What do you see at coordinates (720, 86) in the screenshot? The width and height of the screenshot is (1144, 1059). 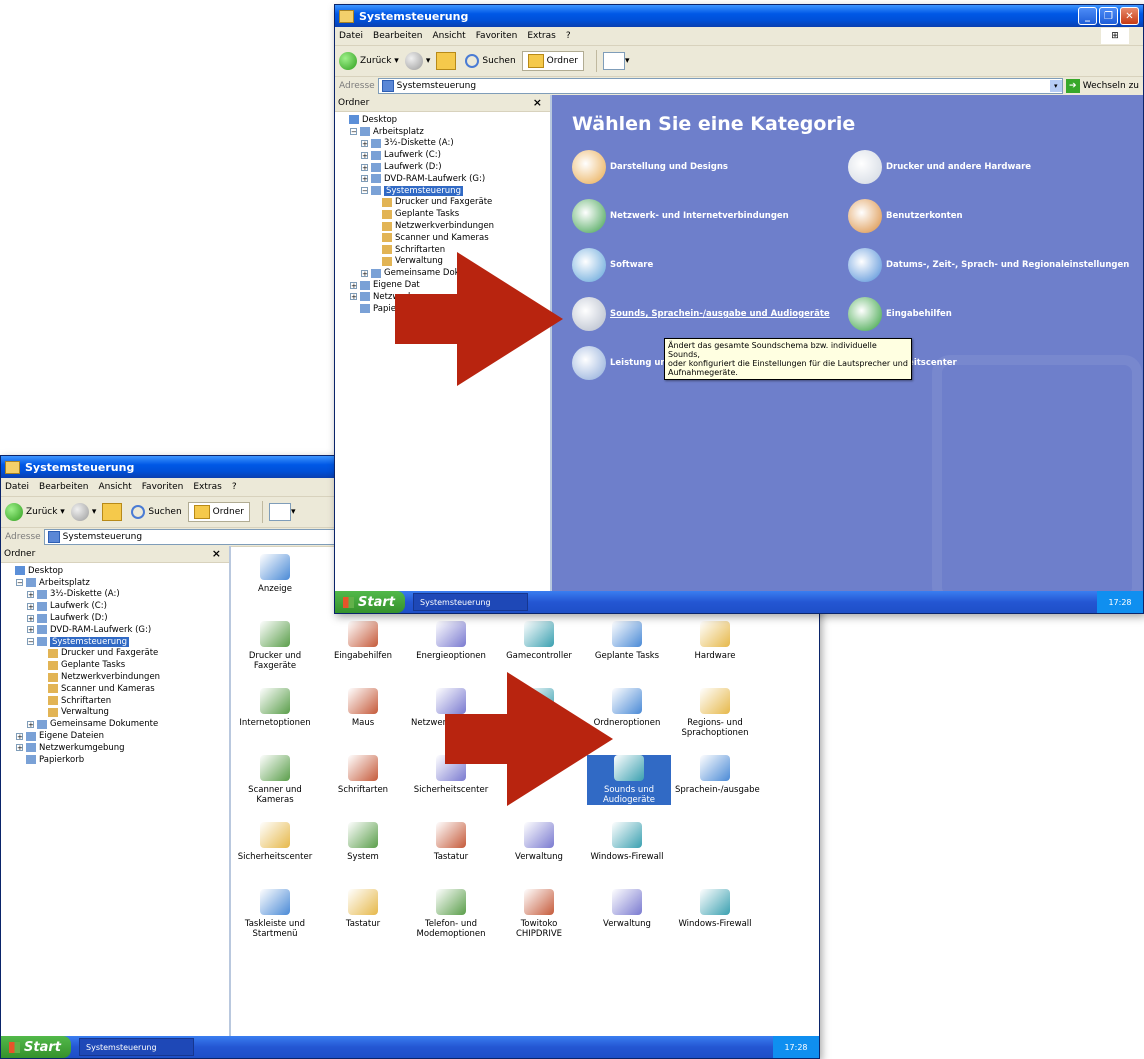 I see `address-field: Systemsteuerung ▾` at bounding box center [720, 86].